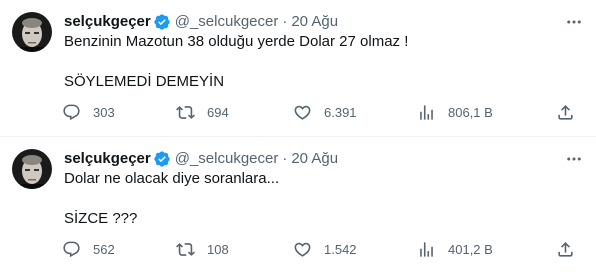 The height and width of the screenshot is (275, 596). I want to click on view-count: 401,2 B, so click(470, 249).